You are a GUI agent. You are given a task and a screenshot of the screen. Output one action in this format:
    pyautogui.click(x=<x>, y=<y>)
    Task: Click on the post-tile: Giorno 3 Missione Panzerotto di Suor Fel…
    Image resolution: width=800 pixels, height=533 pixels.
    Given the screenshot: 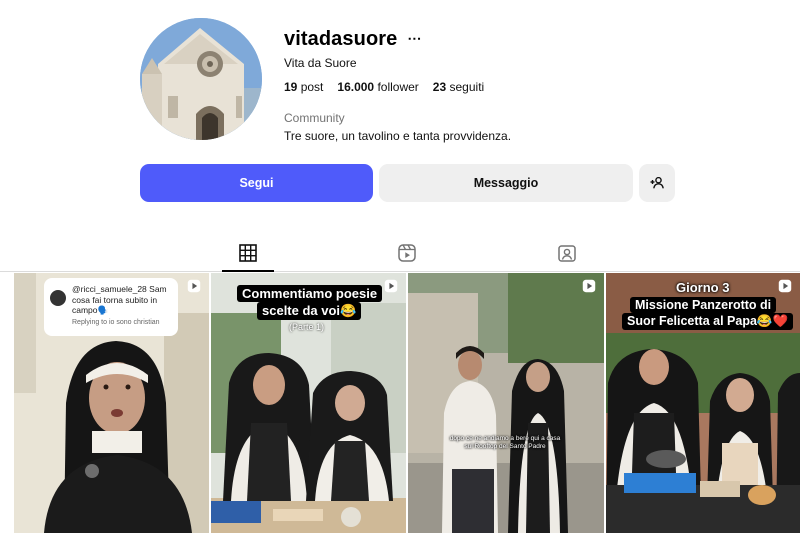 What is the action you would take?
    pyautogui.click(x=703, y=403)
    